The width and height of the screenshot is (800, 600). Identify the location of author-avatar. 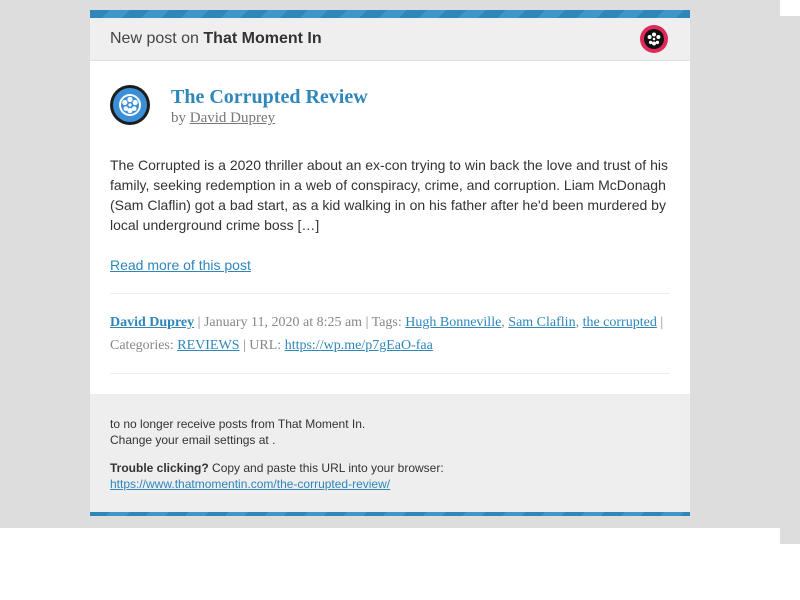
(130, 105).